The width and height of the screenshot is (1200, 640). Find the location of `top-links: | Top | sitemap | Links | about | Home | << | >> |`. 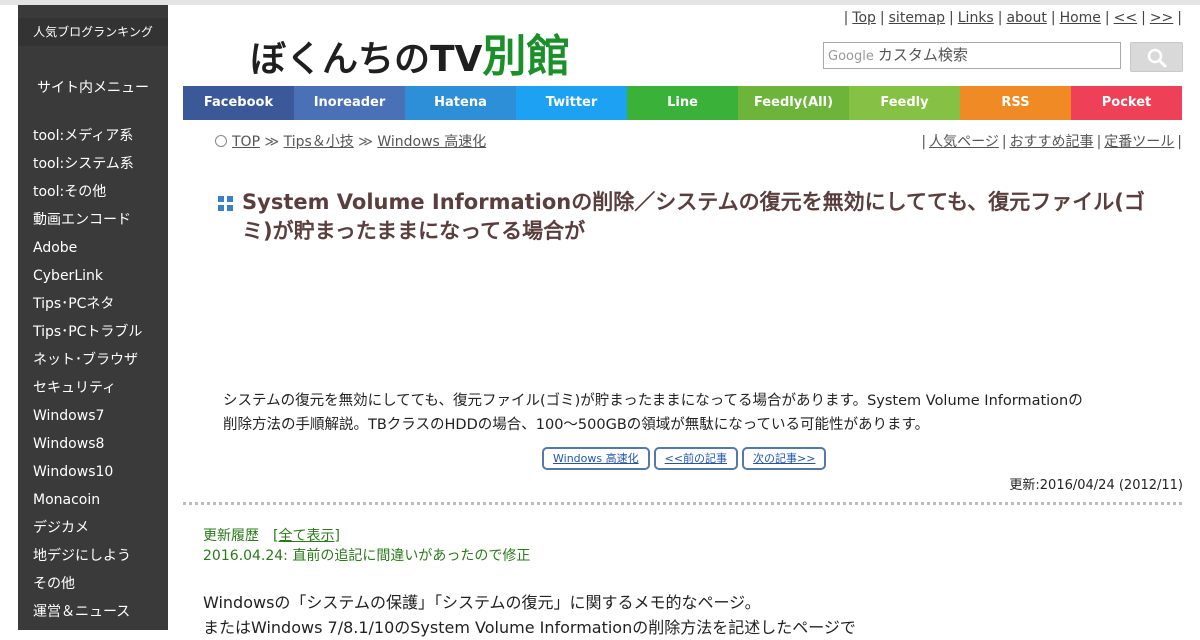

top-links: | Top | sitemap | Links | about | Home | << | >> | is located at coordinates (1012, 18).